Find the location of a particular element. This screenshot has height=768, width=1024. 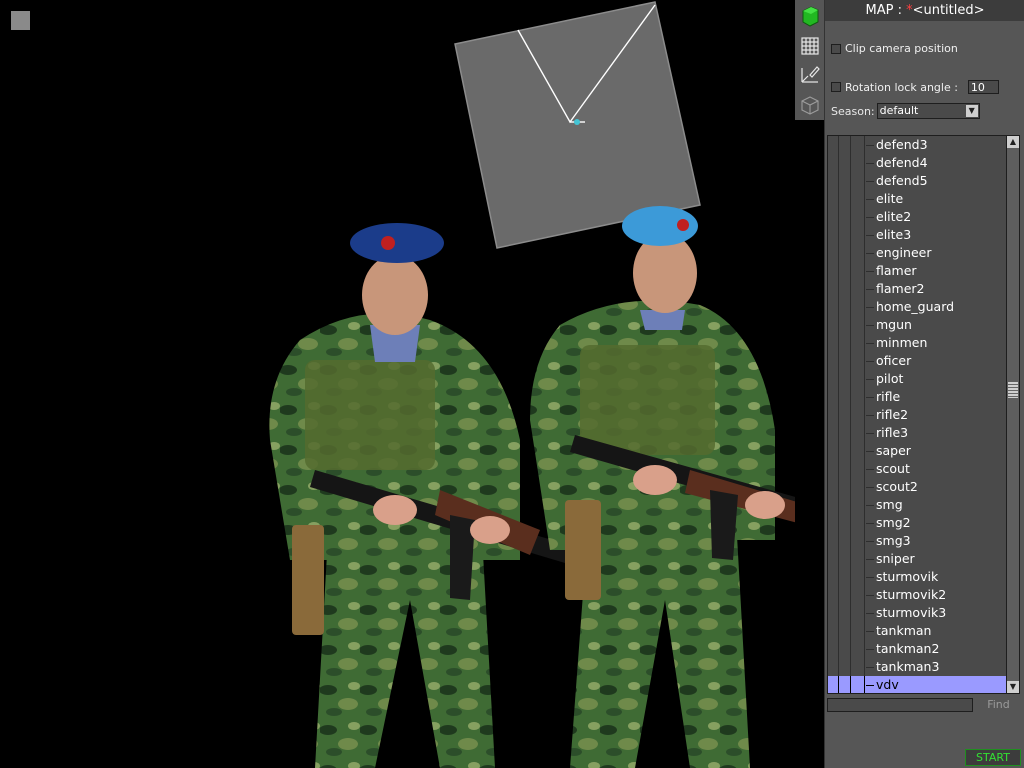

grid-icon is located at coordinates (809, 45).